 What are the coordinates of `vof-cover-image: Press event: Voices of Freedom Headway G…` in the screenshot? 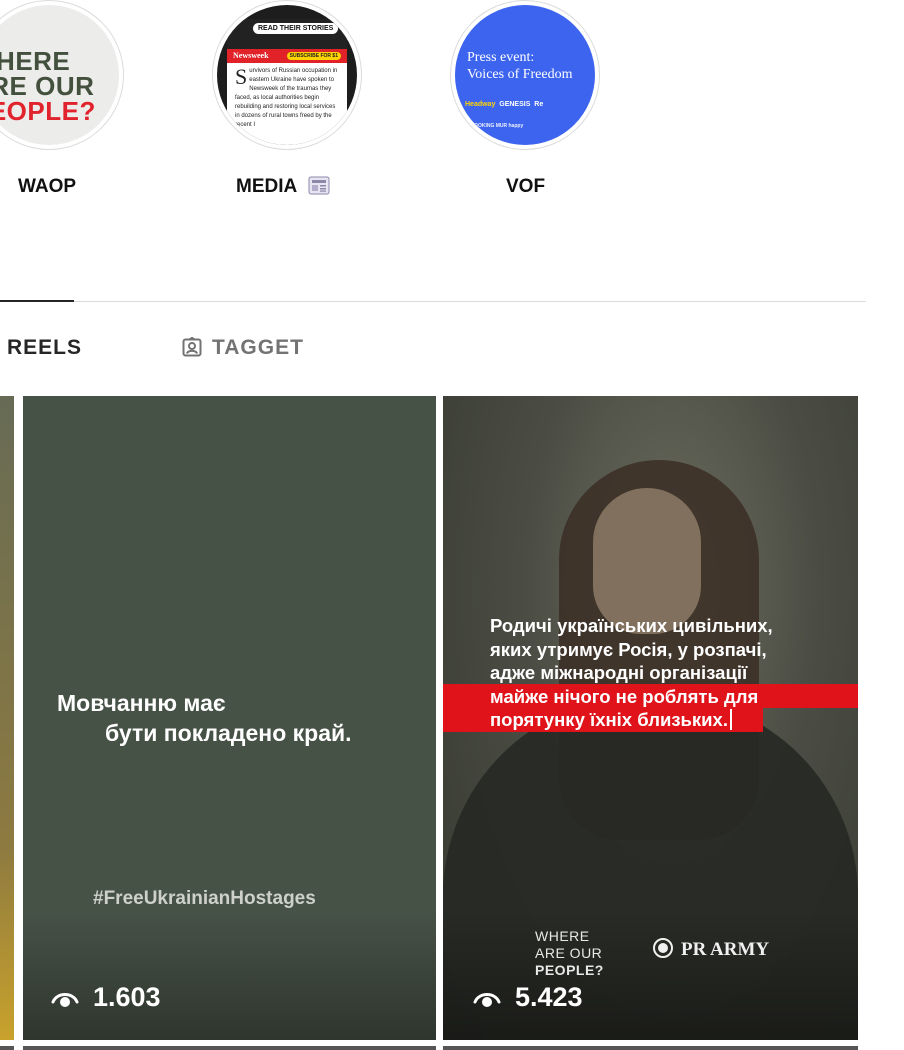 It's located at (525, 75).